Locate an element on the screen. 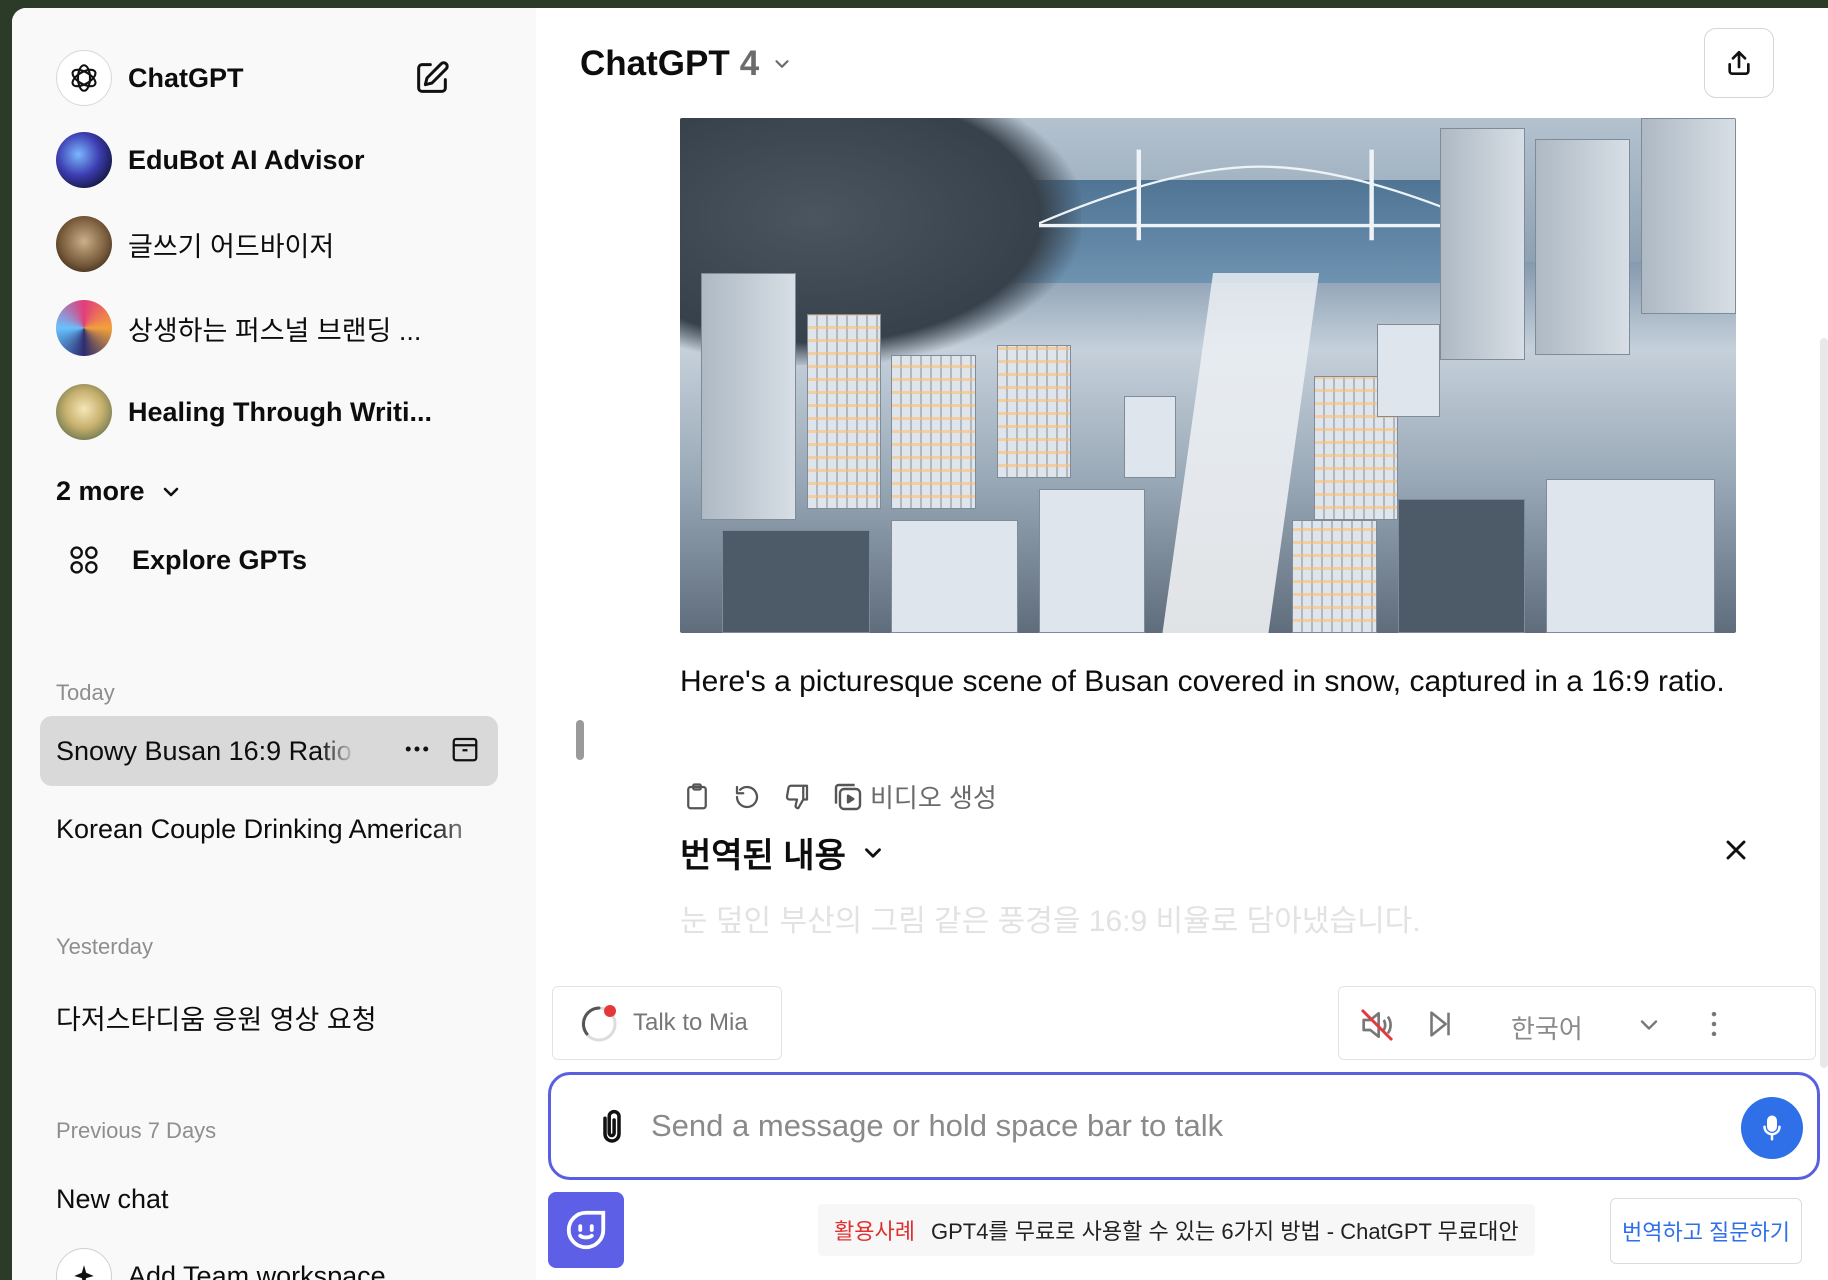  close-icon is located at coordinates (1736, 850).